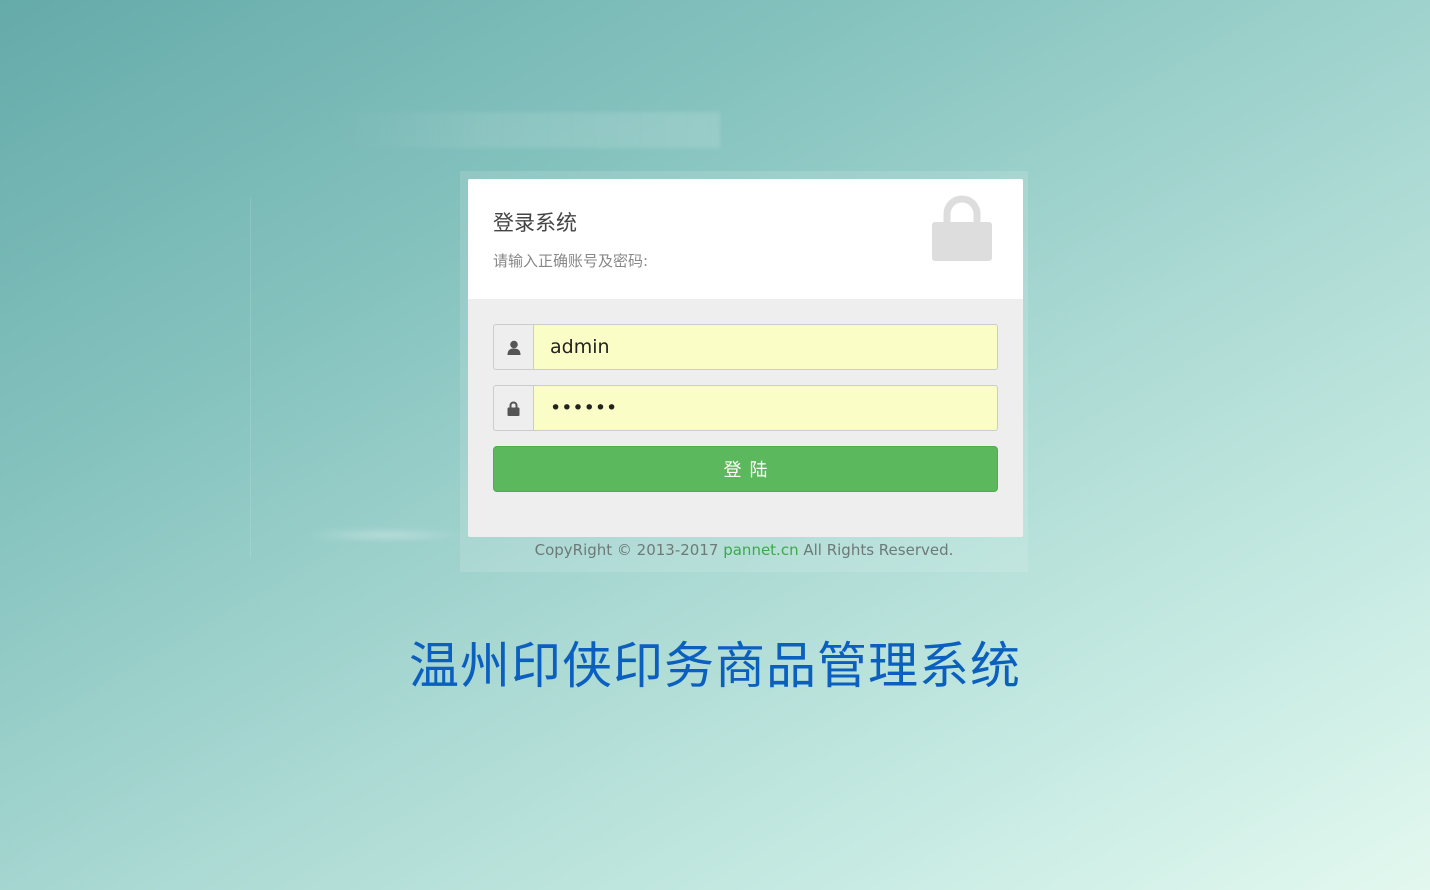  What do you see at coordinates (745, 239) in the screenshot?
I see `login-header: 登录系统 请输入正确账号及密码:` at bounding box center [745, 239].